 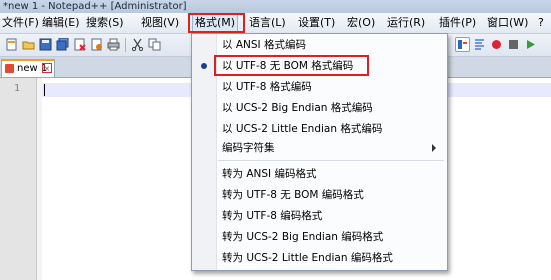 I want to click on menu-convert-utf8: 转为 UTF-8 编码格式, so click(x=272, y=216).